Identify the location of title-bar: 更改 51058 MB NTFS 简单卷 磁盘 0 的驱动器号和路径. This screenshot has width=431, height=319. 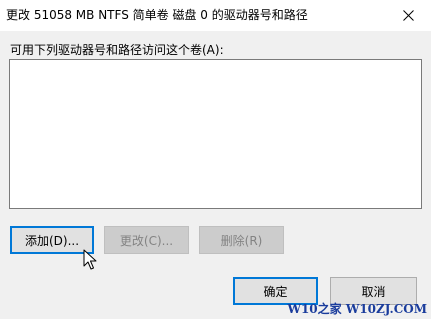
(215, 15).